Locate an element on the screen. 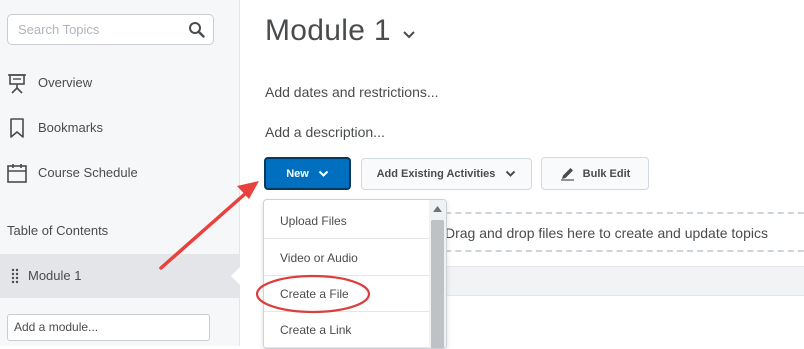 The image size is (804, 349). search-box is located at coordinates (110, 29).